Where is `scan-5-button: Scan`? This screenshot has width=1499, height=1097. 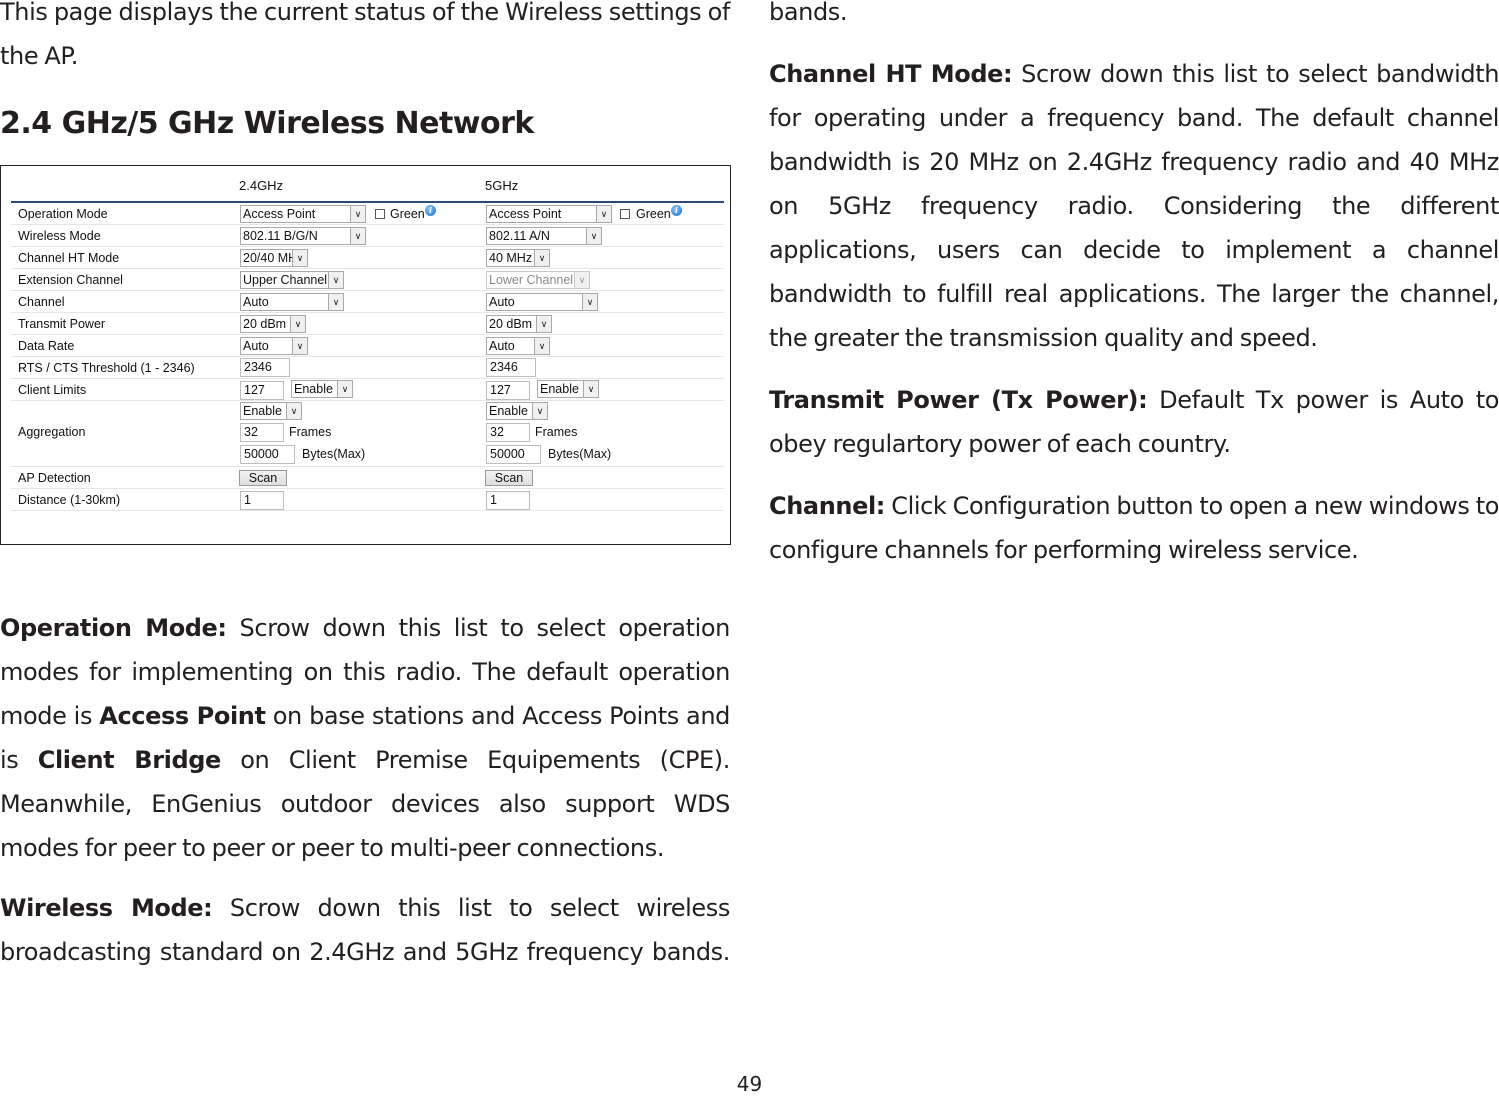 scan-5-button: Scan is located at coordinates (509, 478).